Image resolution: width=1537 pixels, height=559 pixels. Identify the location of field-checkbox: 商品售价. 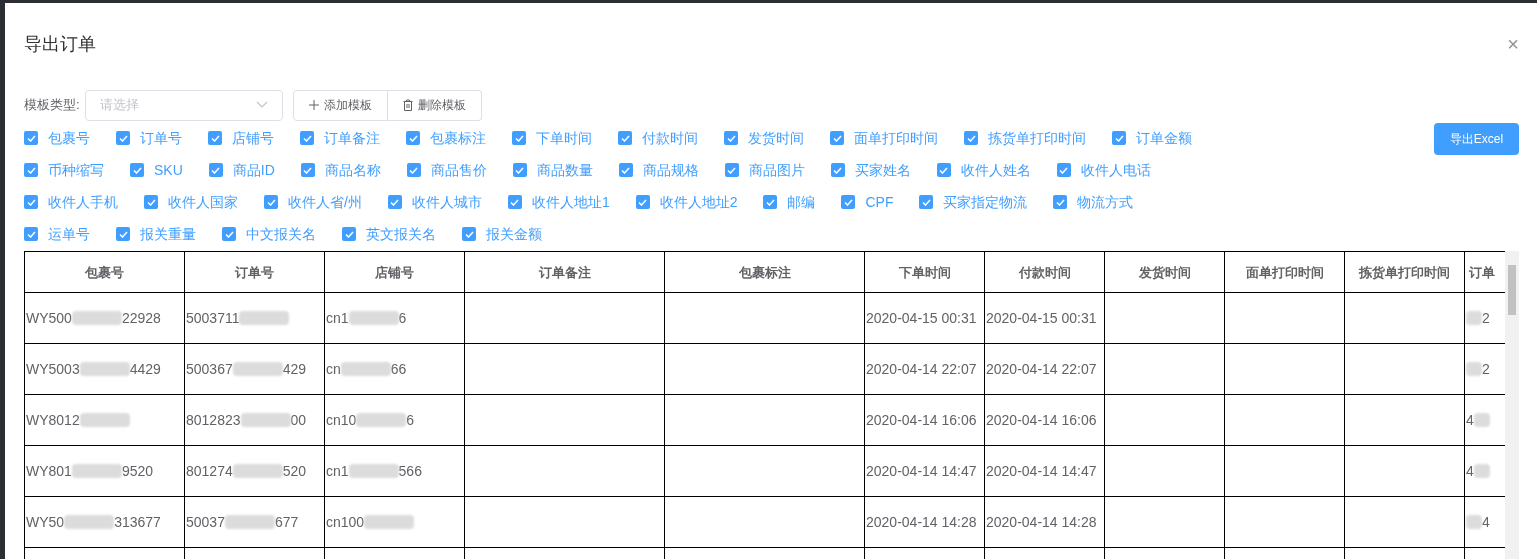
(446, 170).